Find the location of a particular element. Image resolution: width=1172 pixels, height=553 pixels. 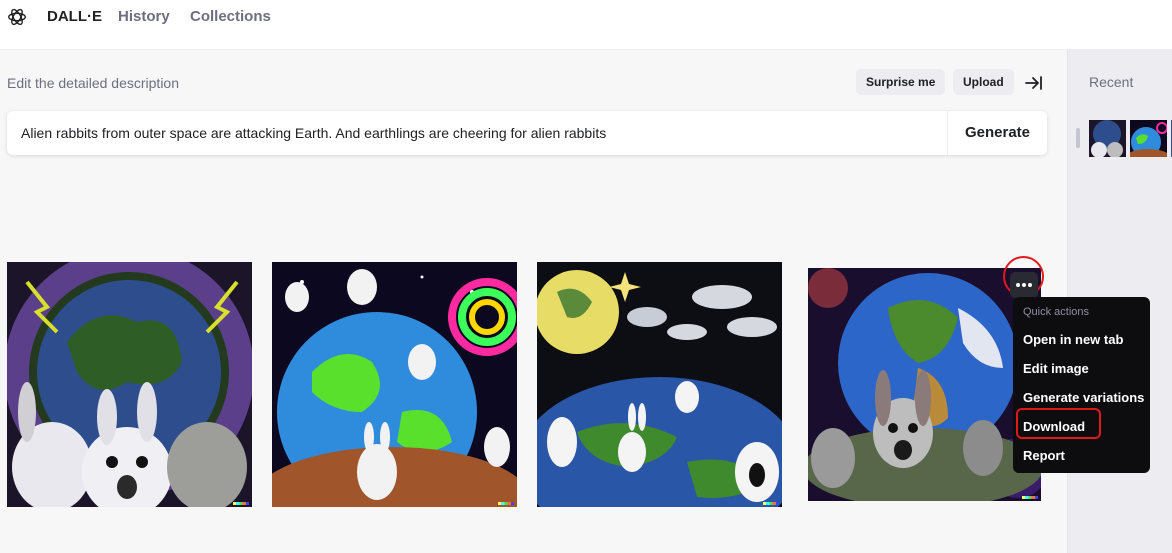

download-highlight-box is located at coordinates (1058, 423).